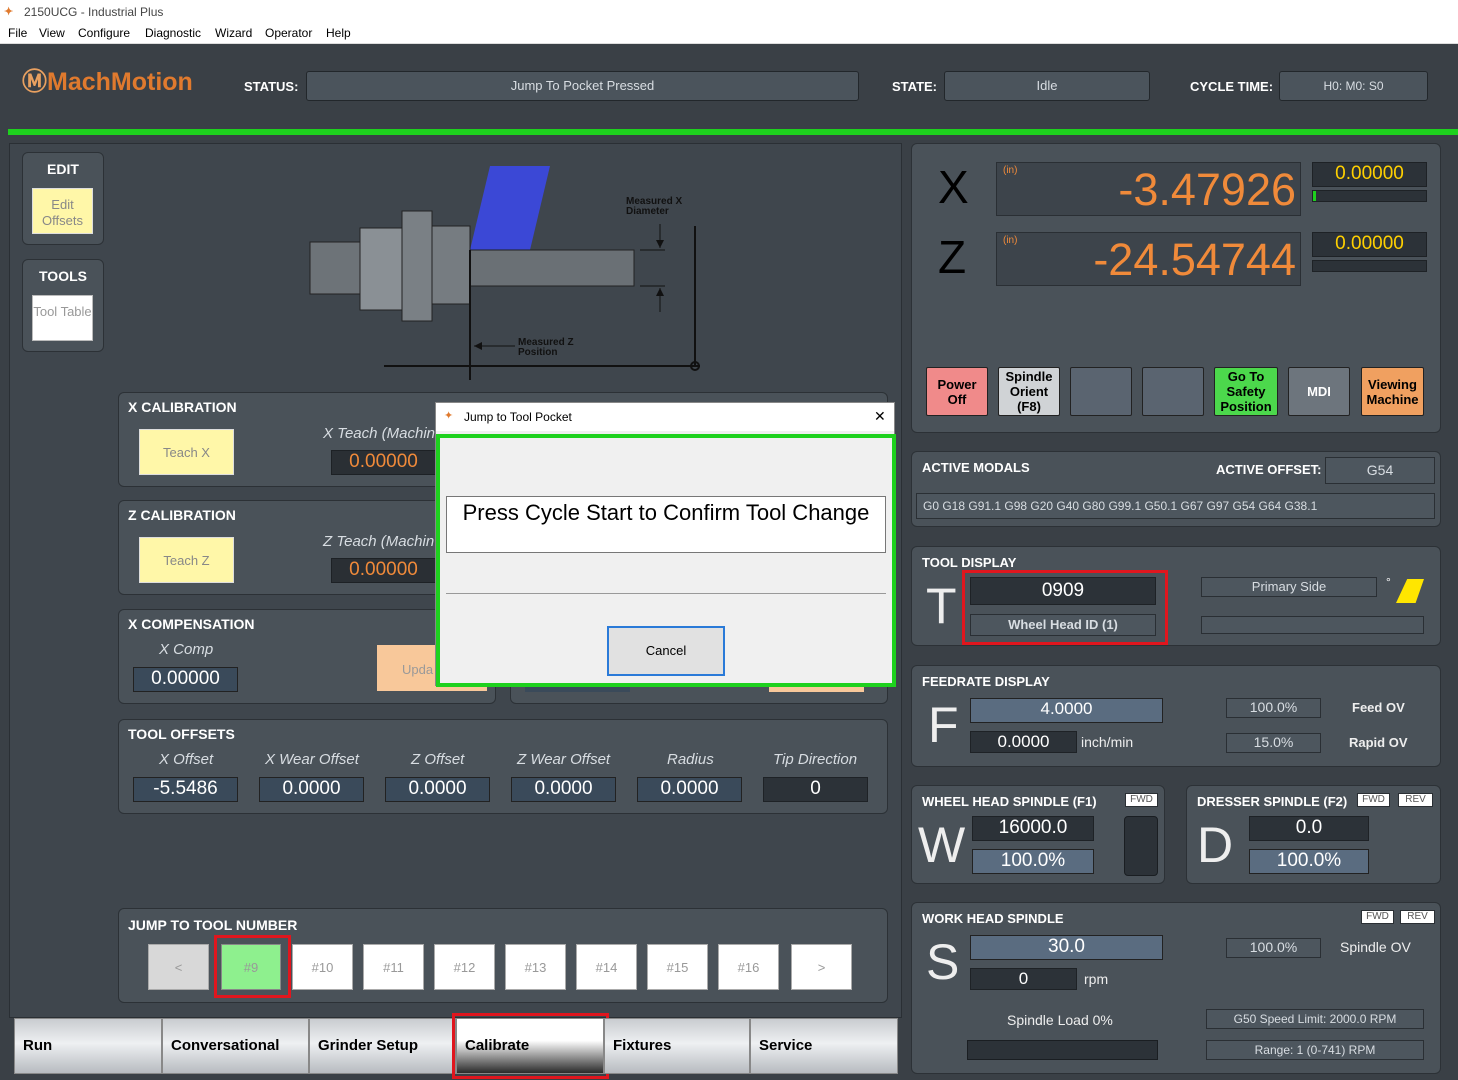 The height and width of the screenshot is (1080, 1458). What do you see at coordinates (1377, 917) in the screenshot?
I see `work-fwd-indicator: FWD` at bounding box center [1377, 917].